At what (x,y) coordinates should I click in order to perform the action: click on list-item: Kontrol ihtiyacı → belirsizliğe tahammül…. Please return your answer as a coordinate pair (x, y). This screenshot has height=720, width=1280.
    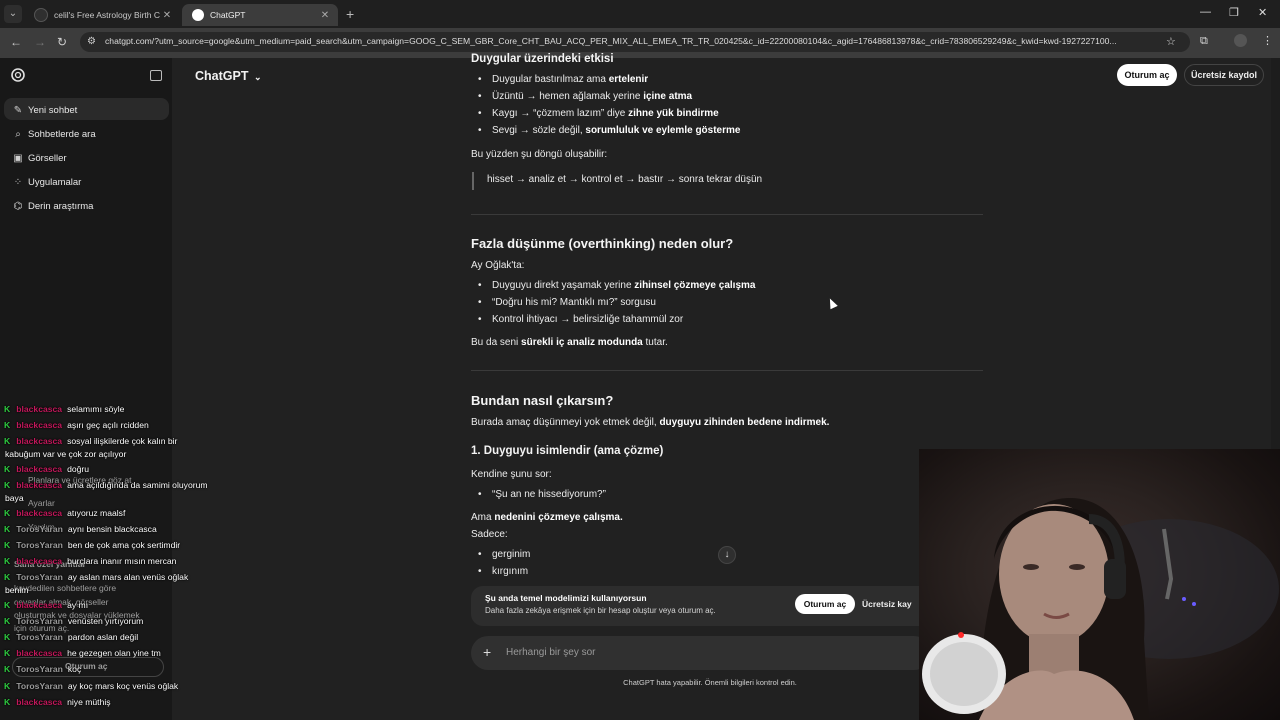
    Looking at the image, I should click on (580, 319).